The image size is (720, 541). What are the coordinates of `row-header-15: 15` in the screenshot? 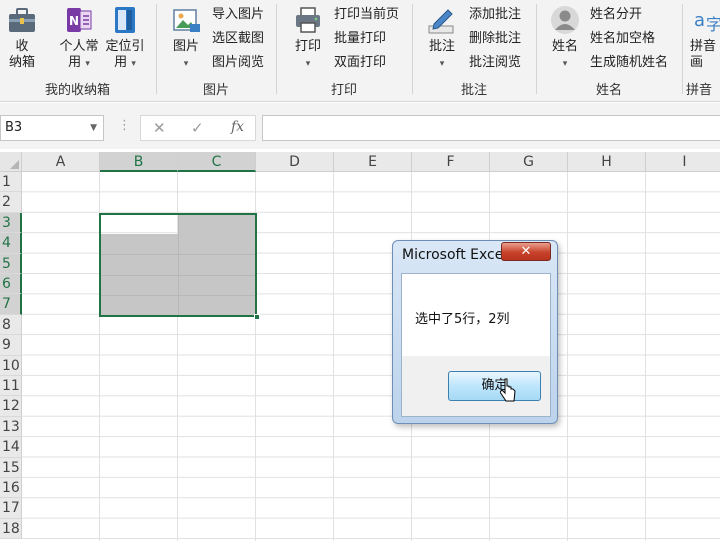 It's located at (11, 467).